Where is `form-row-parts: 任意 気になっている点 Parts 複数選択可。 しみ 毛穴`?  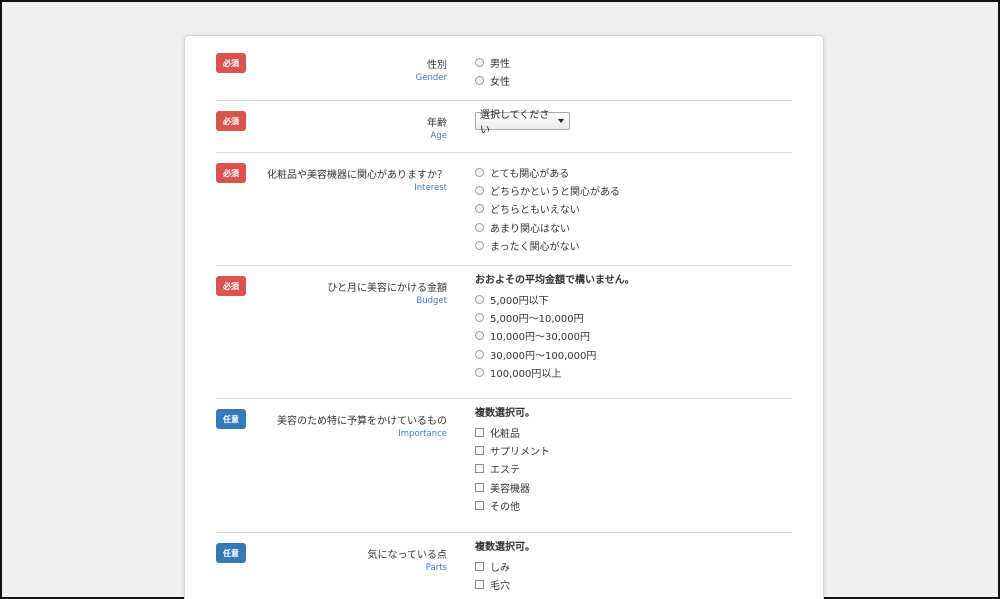
form-row-parts: 任意 気になっている点 Parts 複数選択可。 しみ 毛穴 is located at coordinates (504, 570).